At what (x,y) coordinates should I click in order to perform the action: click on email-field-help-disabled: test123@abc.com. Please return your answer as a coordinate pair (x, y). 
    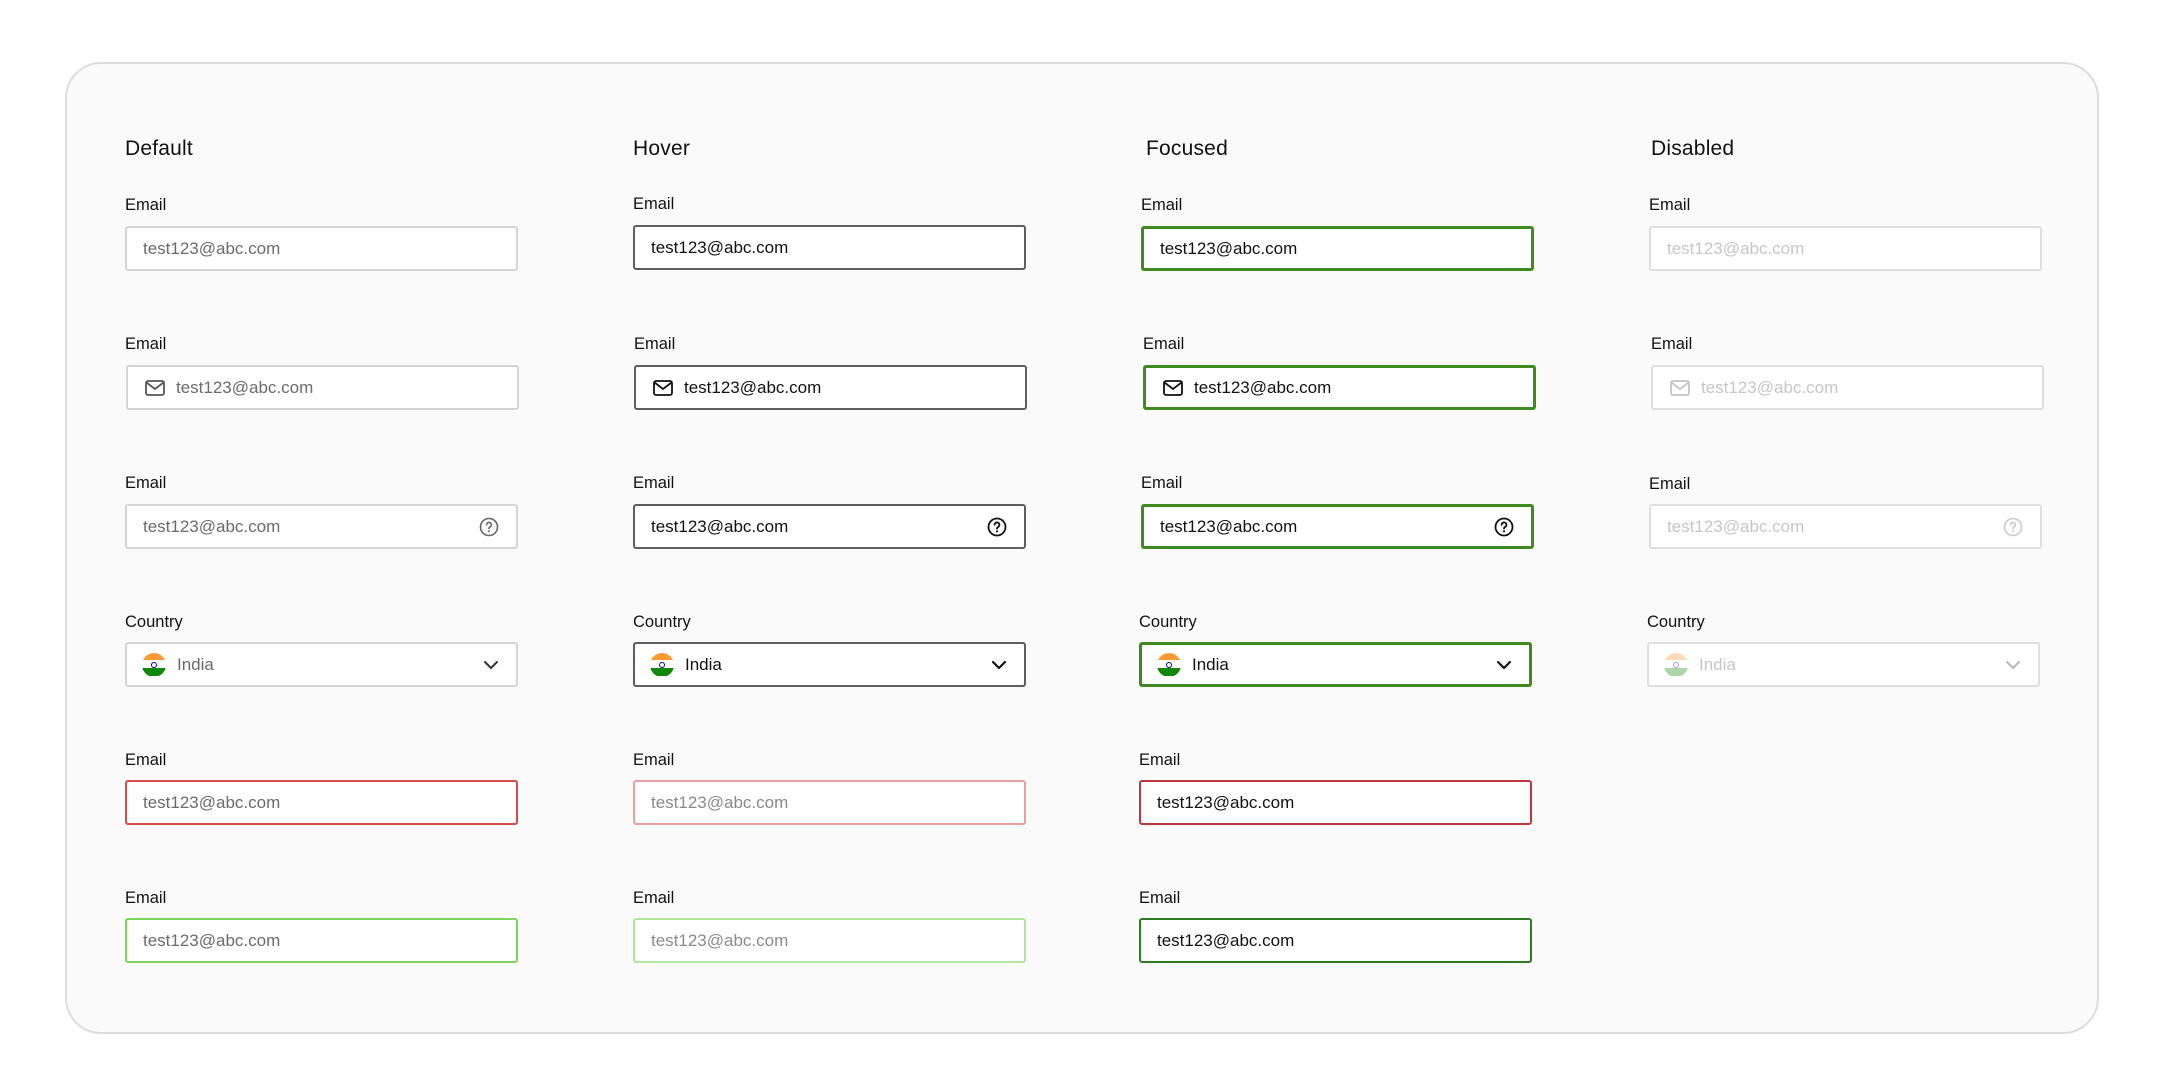
    Looking at the image, I should click on (1845, 526).